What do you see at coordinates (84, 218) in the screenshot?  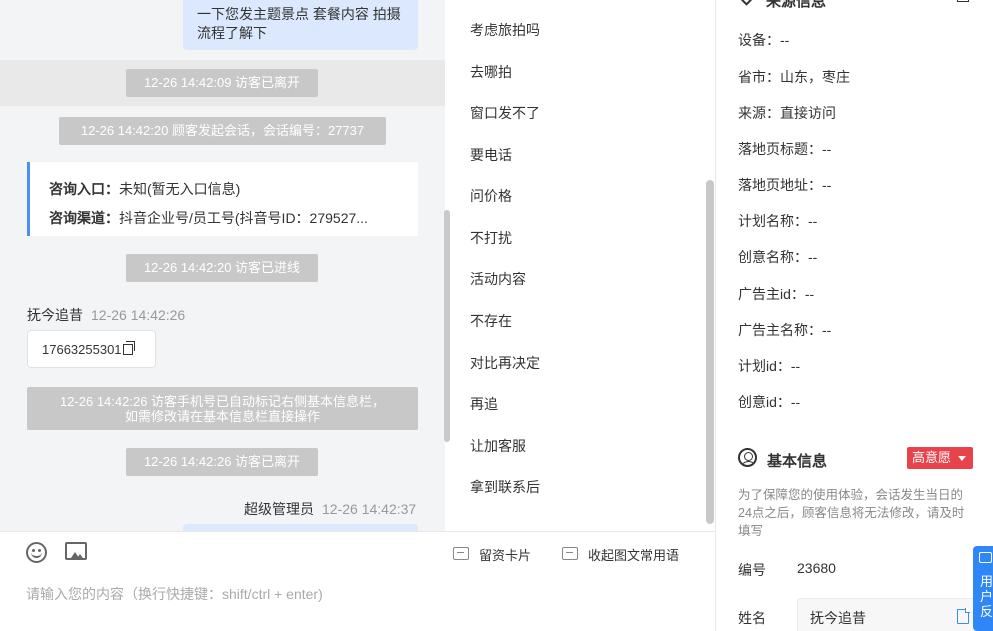 I see `channel-label: 咨询渠道：` at bounding box center [84, 218].